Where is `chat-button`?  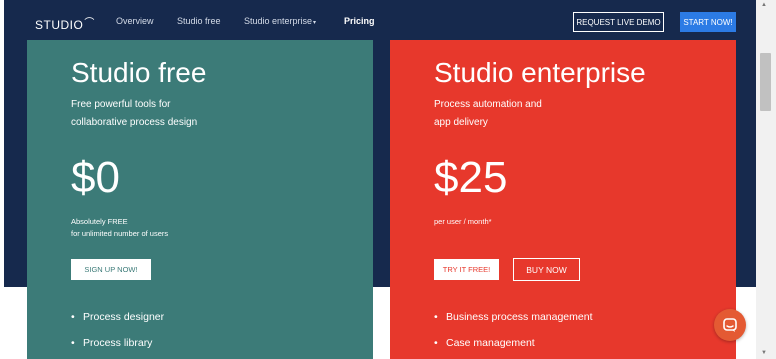 chat-button is located at coordinates (730, 325).